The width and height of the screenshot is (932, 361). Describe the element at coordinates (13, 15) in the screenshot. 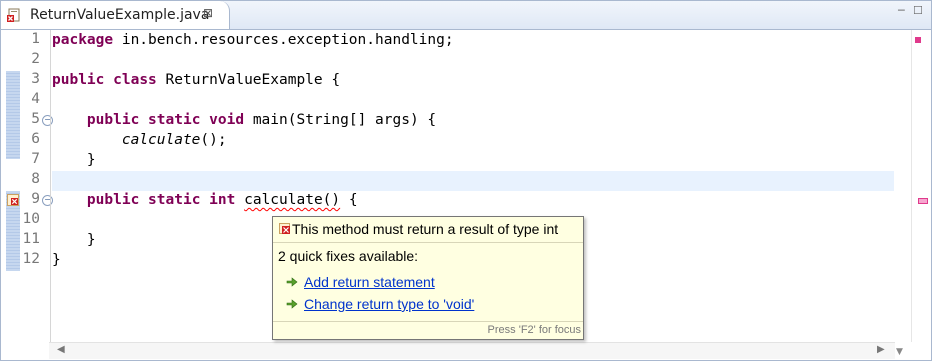

I see `java-file-error-icon` at that location.